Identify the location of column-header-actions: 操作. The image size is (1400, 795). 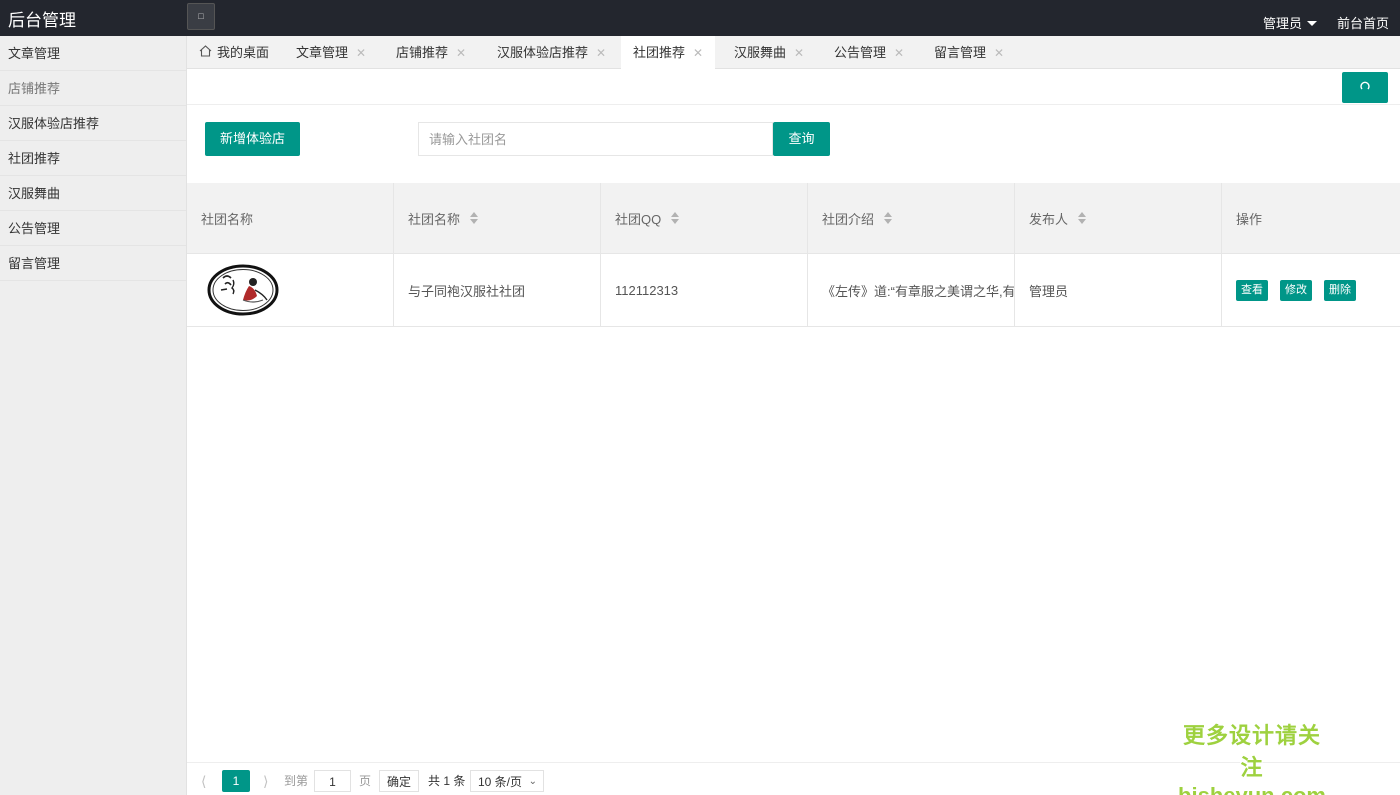
(1249, 219).